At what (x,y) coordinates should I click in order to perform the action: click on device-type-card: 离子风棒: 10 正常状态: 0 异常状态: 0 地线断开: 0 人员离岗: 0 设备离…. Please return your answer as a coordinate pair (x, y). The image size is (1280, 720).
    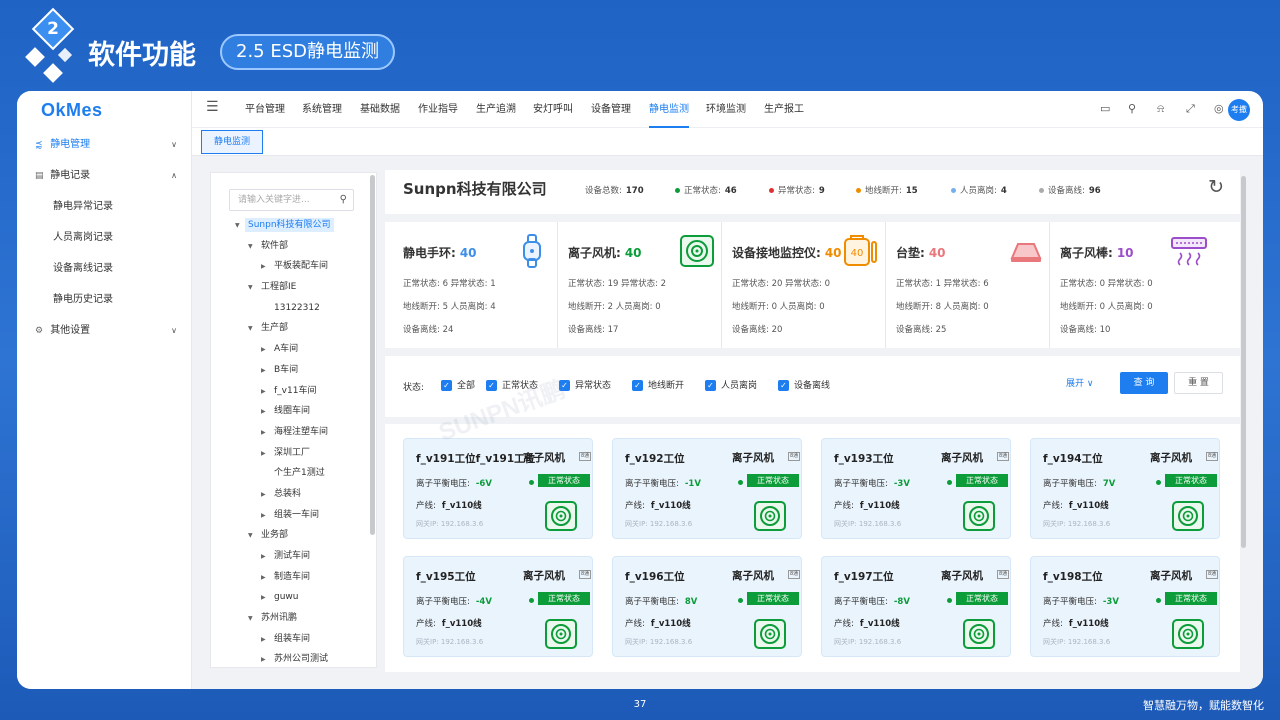
    Looking at the image, I should click on (1131, 285).